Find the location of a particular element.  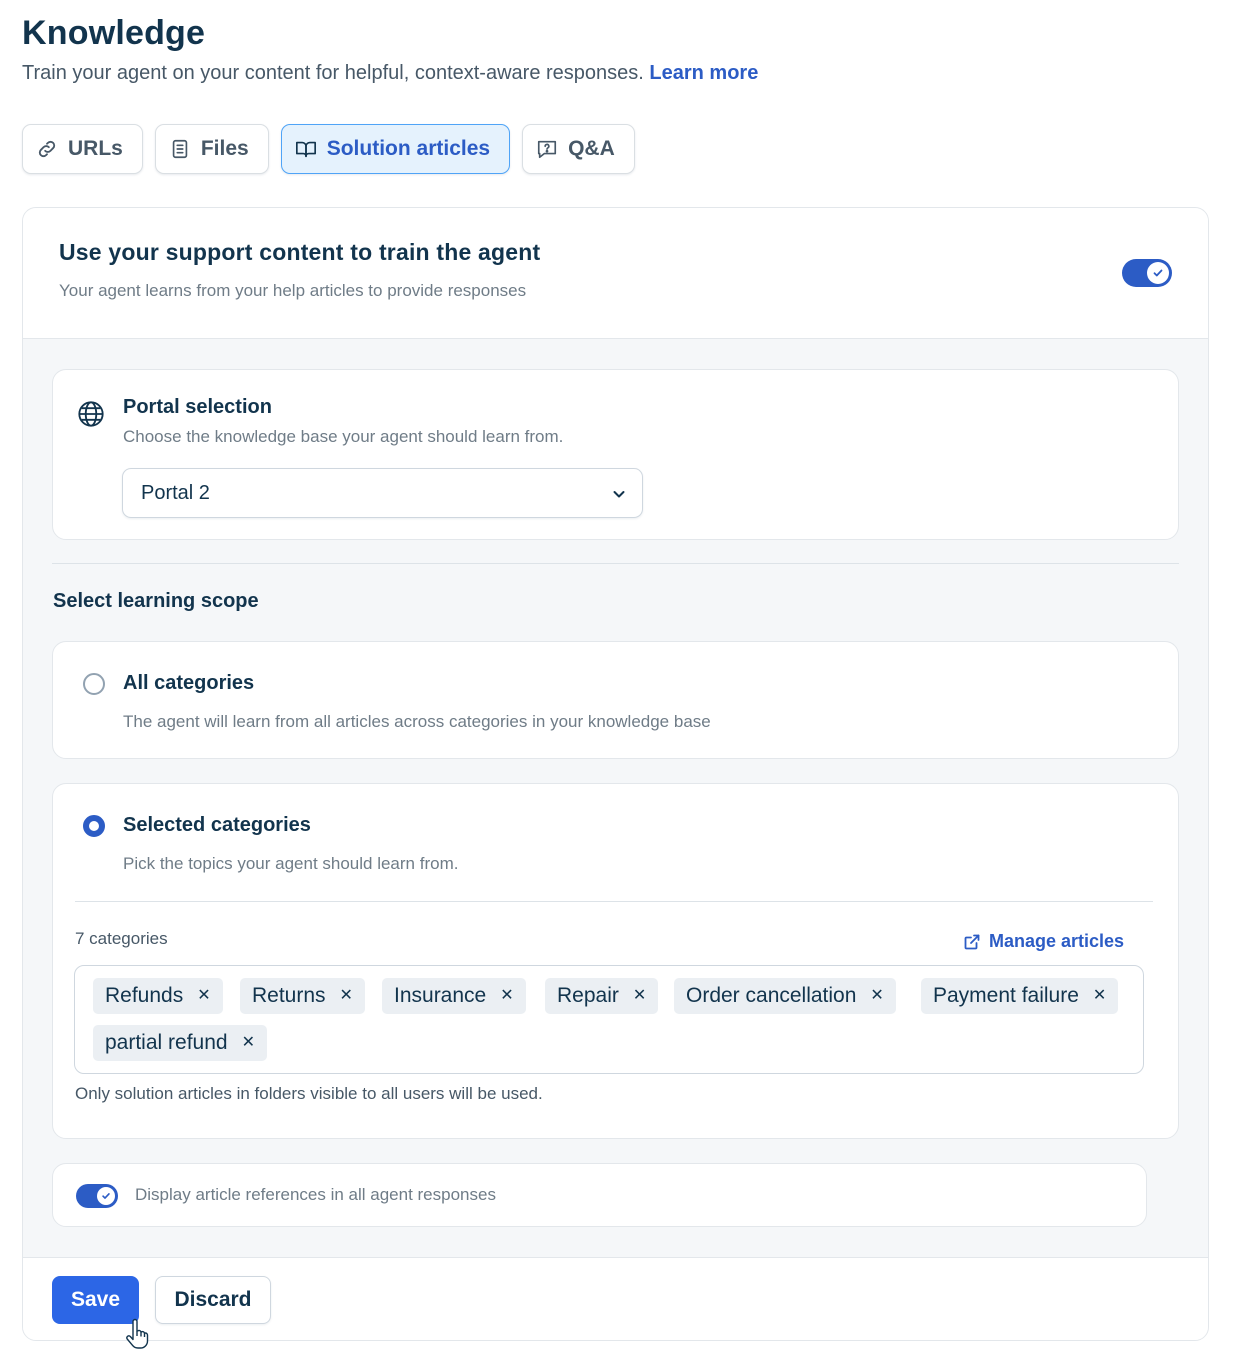

support-content-toggle is located at coordinates (1147, 273).